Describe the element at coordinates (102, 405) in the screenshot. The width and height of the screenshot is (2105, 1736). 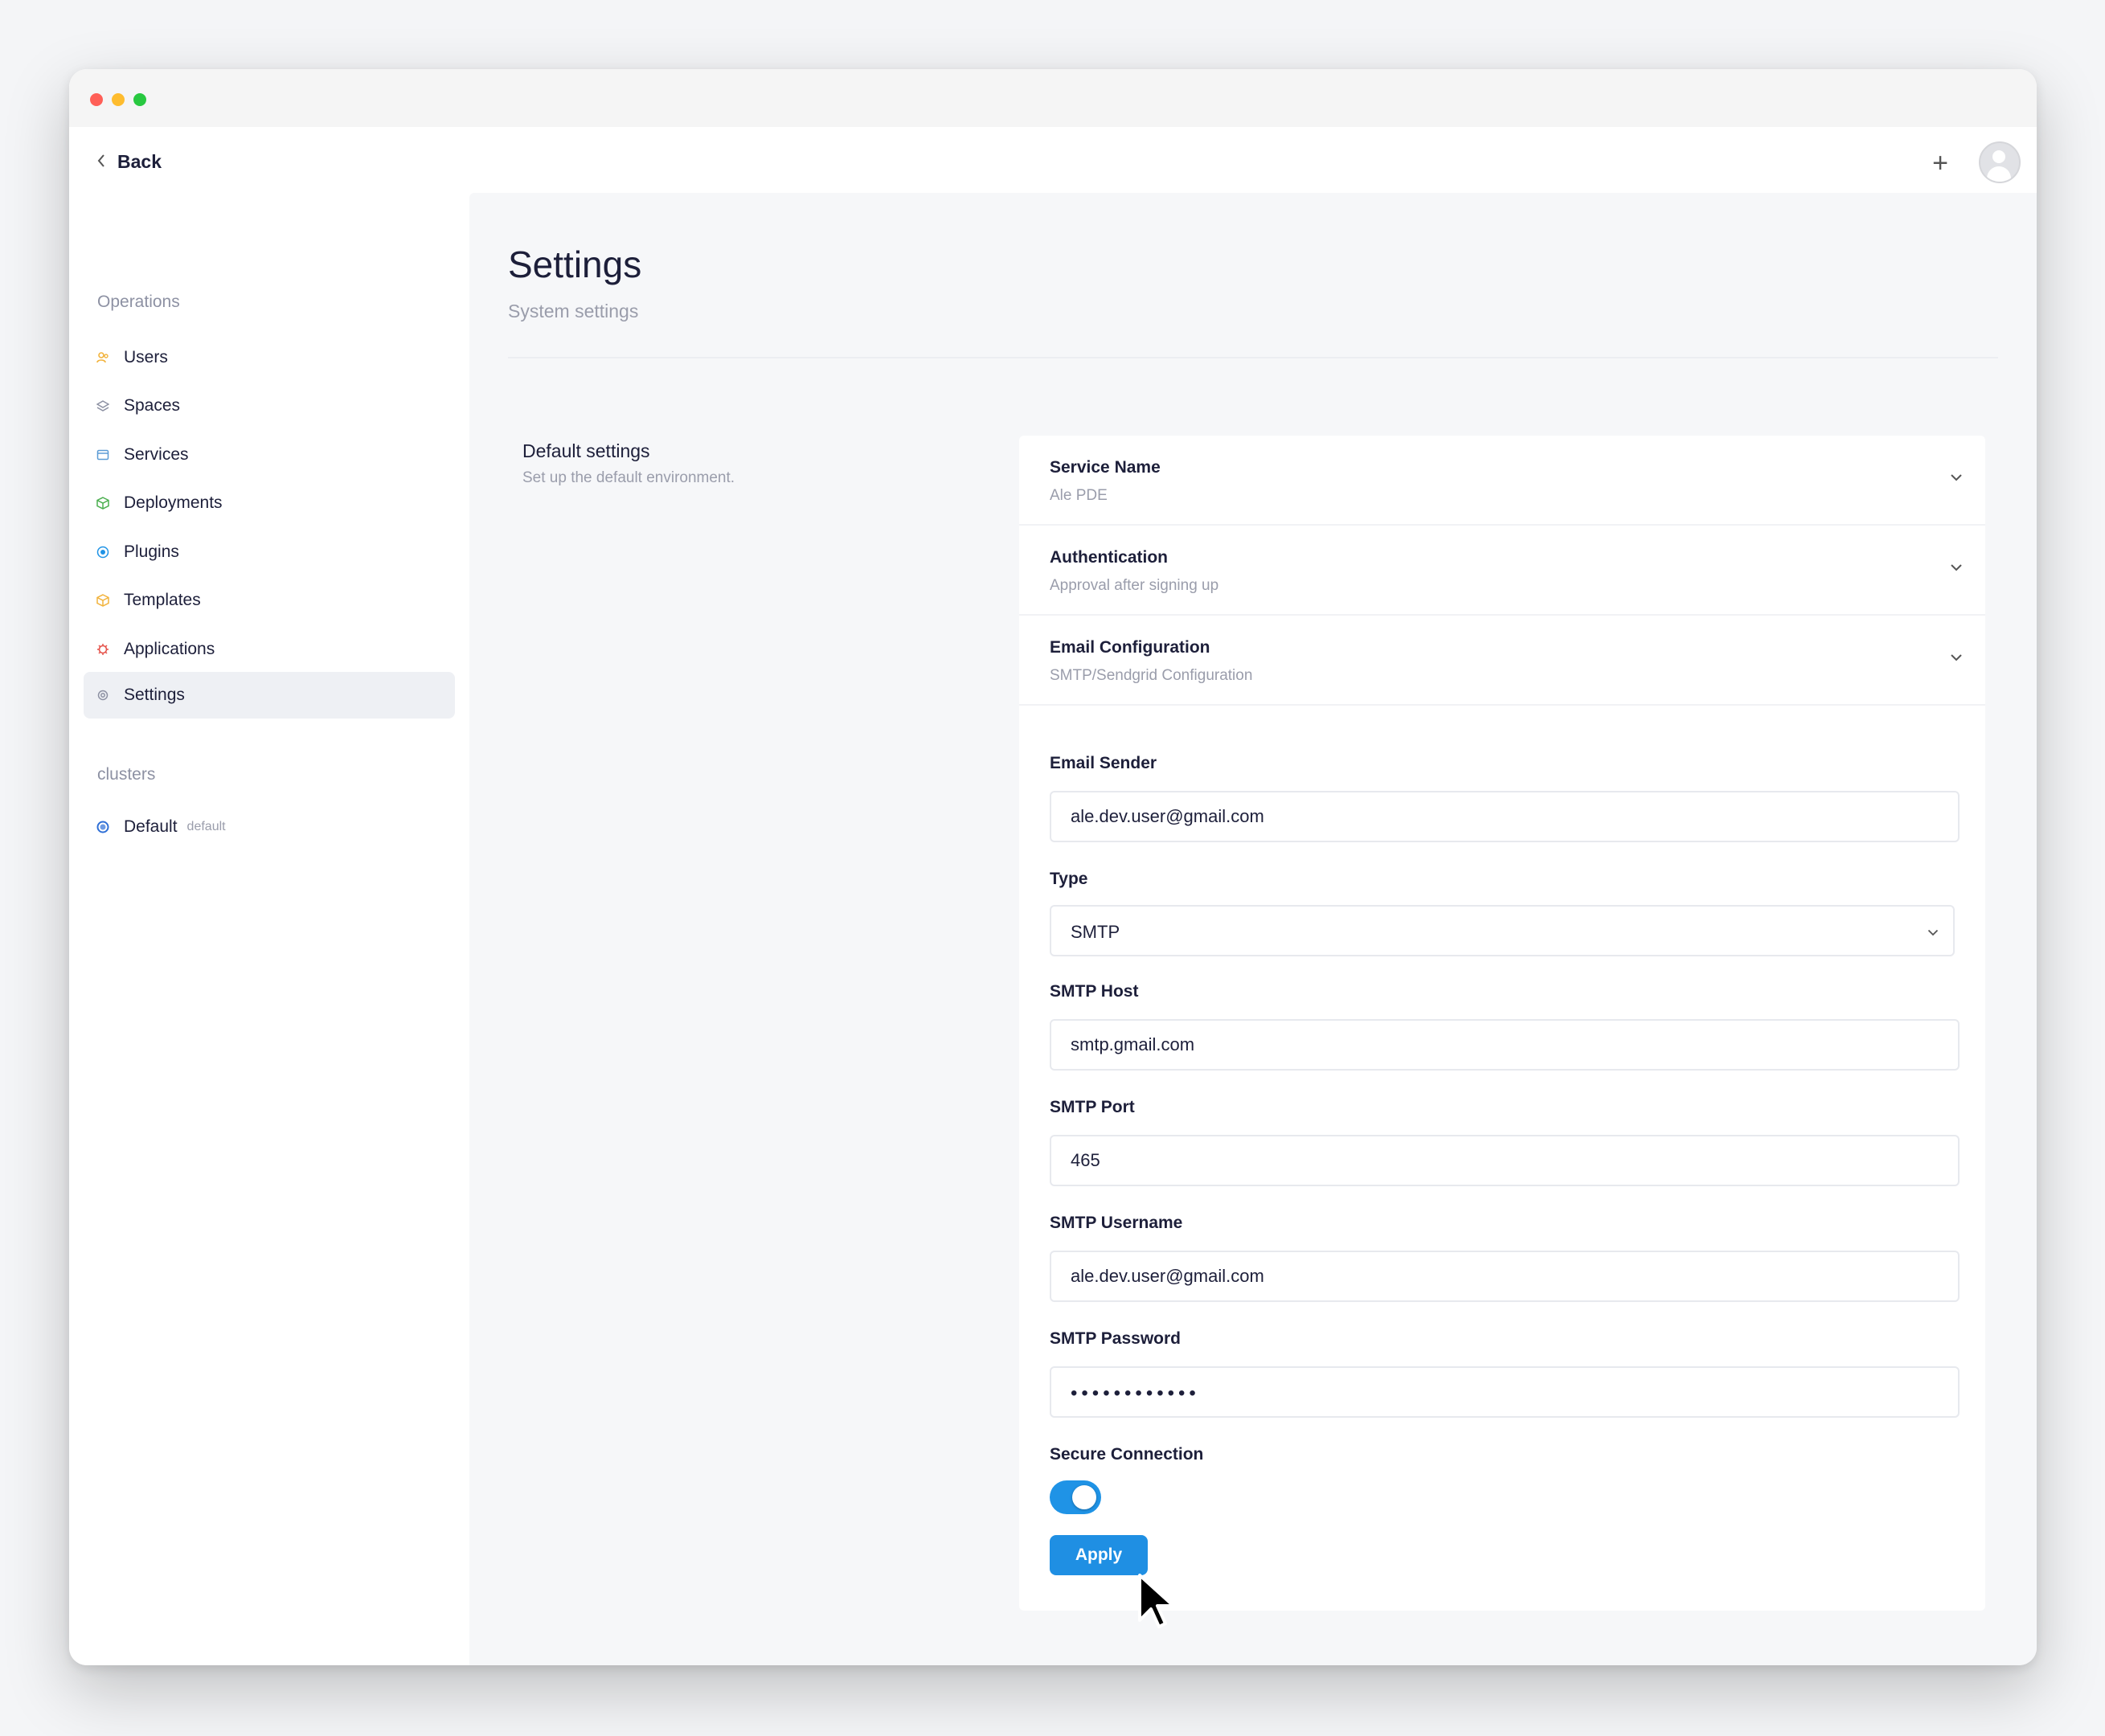
I see `spaces-icon` at that location.